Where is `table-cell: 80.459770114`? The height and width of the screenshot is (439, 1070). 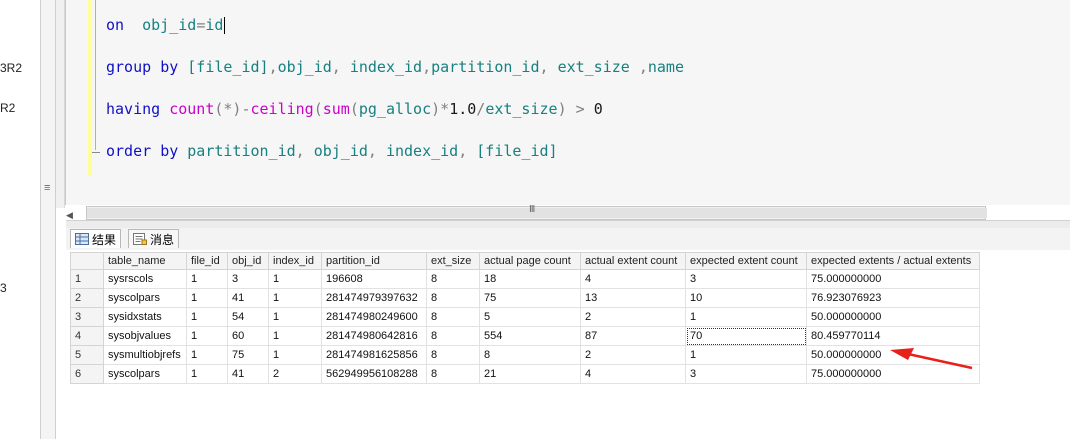
table-cell: 80.459770114 is located at coordinates (893, 336).